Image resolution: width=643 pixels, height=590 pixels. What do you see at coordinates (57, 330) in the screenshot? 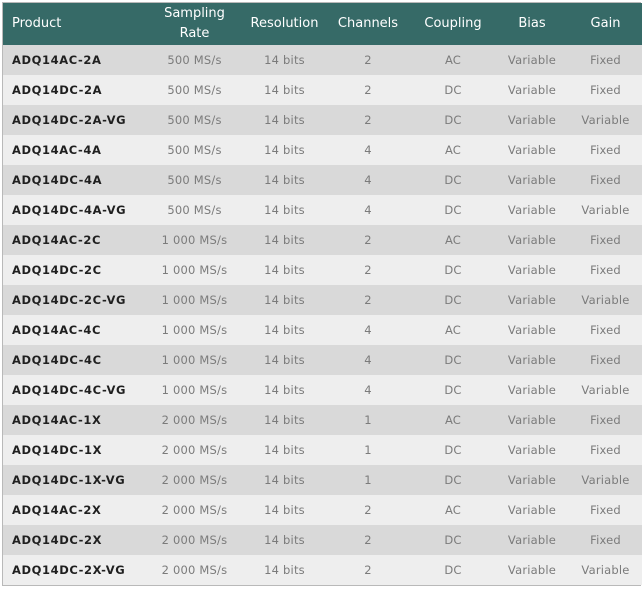
I see `cell-product: ADQ14AC-4C` at bounding box center [57, 330].